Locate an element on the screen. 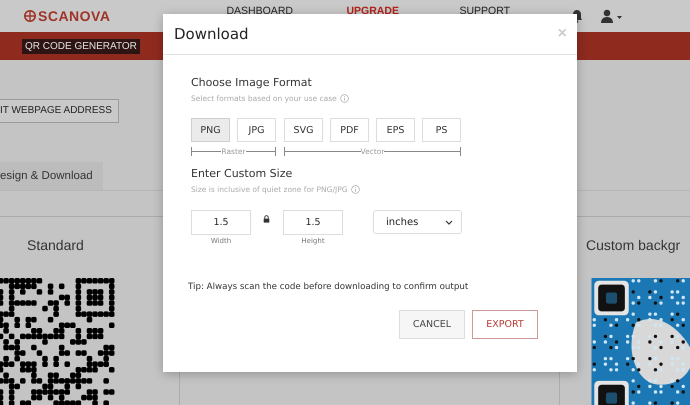 The image size is (690, 405). card-title: Custom backgr is located at coordinates (633, 244).